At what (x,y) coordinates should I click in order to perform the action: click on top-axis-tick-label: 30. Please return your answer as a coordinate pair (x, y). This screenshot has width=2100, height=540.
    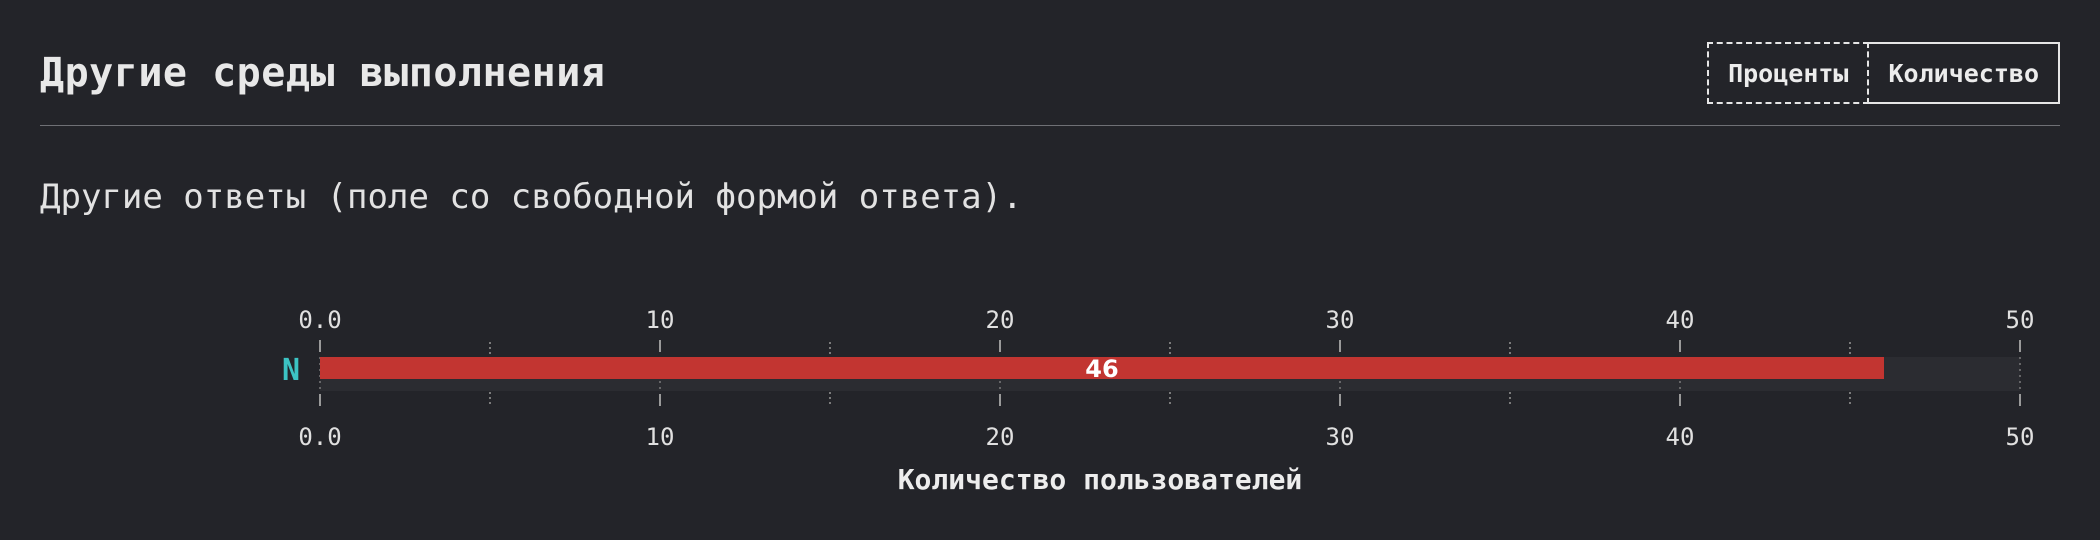
    Looking at the image, I should click on (1340, 320).